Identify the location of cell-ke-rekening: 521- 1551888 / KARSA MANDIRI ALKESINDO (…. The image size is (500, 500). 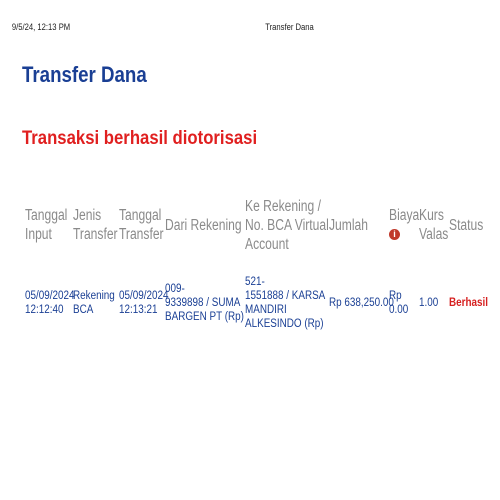
(285, 303).